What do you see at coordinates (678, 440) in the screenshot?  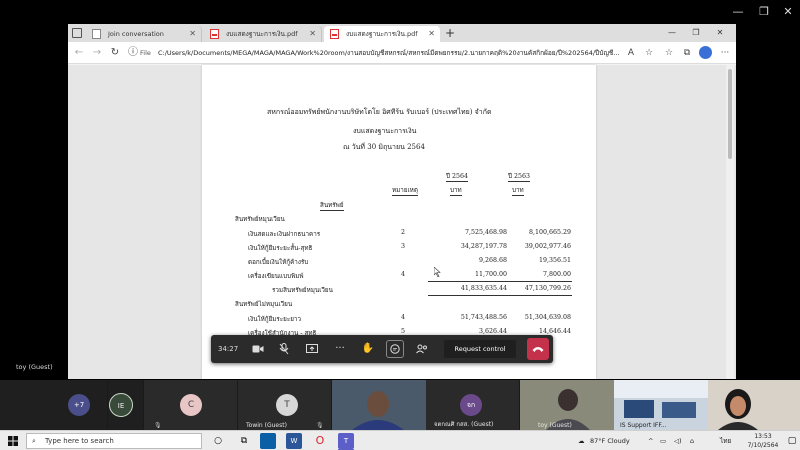 I see `volume-icon: ◁)` at bounding box center [678, 440].